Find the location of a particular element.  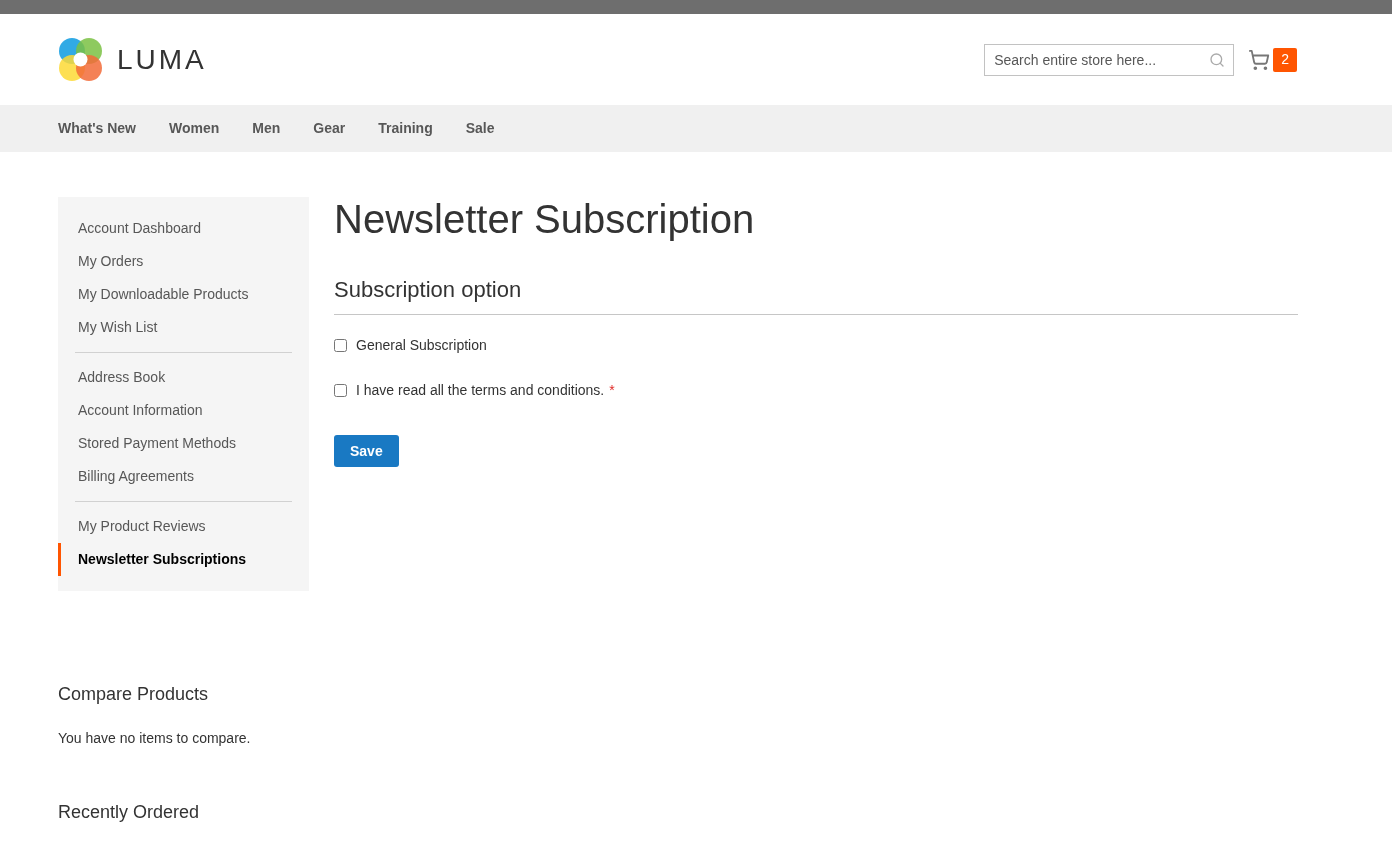

sidebar-item: My Downloadable Products is located at coordinates (183, 294).